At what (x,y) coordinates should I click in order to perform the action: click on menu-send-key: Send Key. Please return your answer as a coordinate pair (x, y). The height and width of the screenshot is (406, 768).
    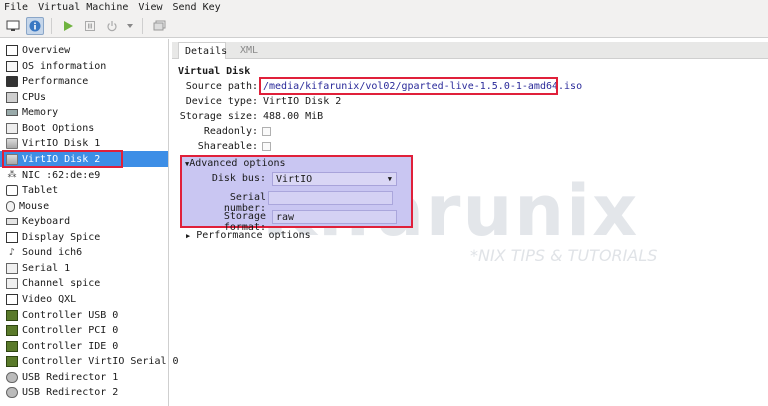
    Looking at the image, I should click on (197, 7).